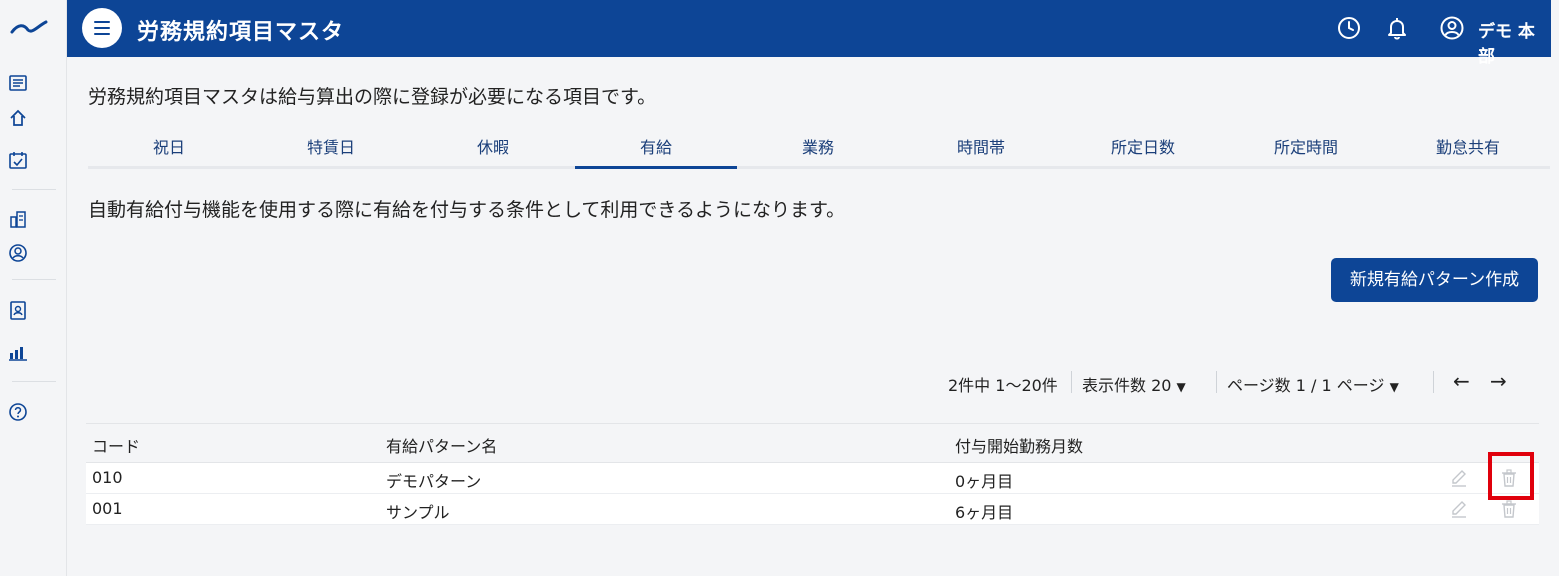 The width and height of the screenshot is (1559, 576). I want to click on tab-bar: 祝日 特賃日 休暇 有給 業務 時間帯 所定日数 所定時間 勤怠共有, so click(819, 148).